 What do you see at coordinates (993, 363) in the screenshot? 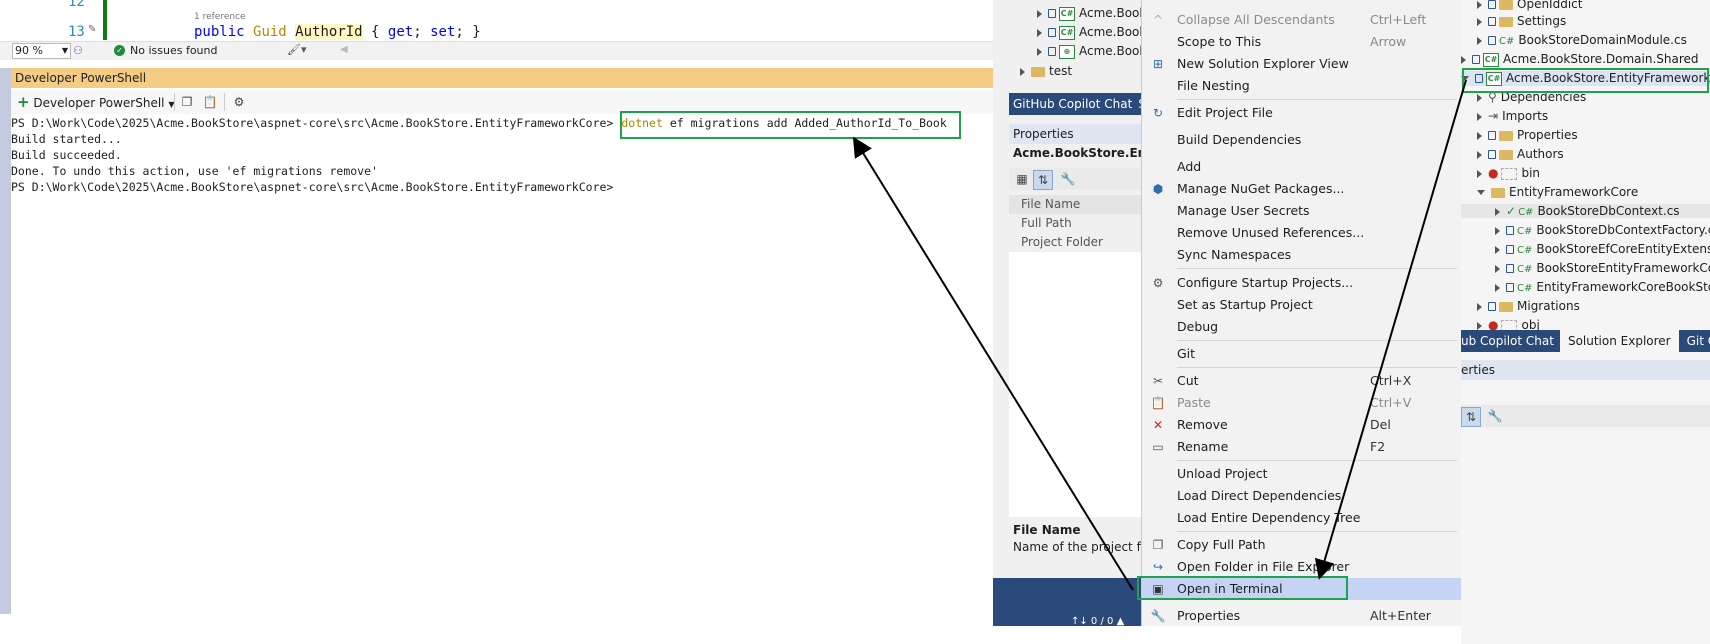
I see `arrow-to-command` at bounding box center [993, 363].